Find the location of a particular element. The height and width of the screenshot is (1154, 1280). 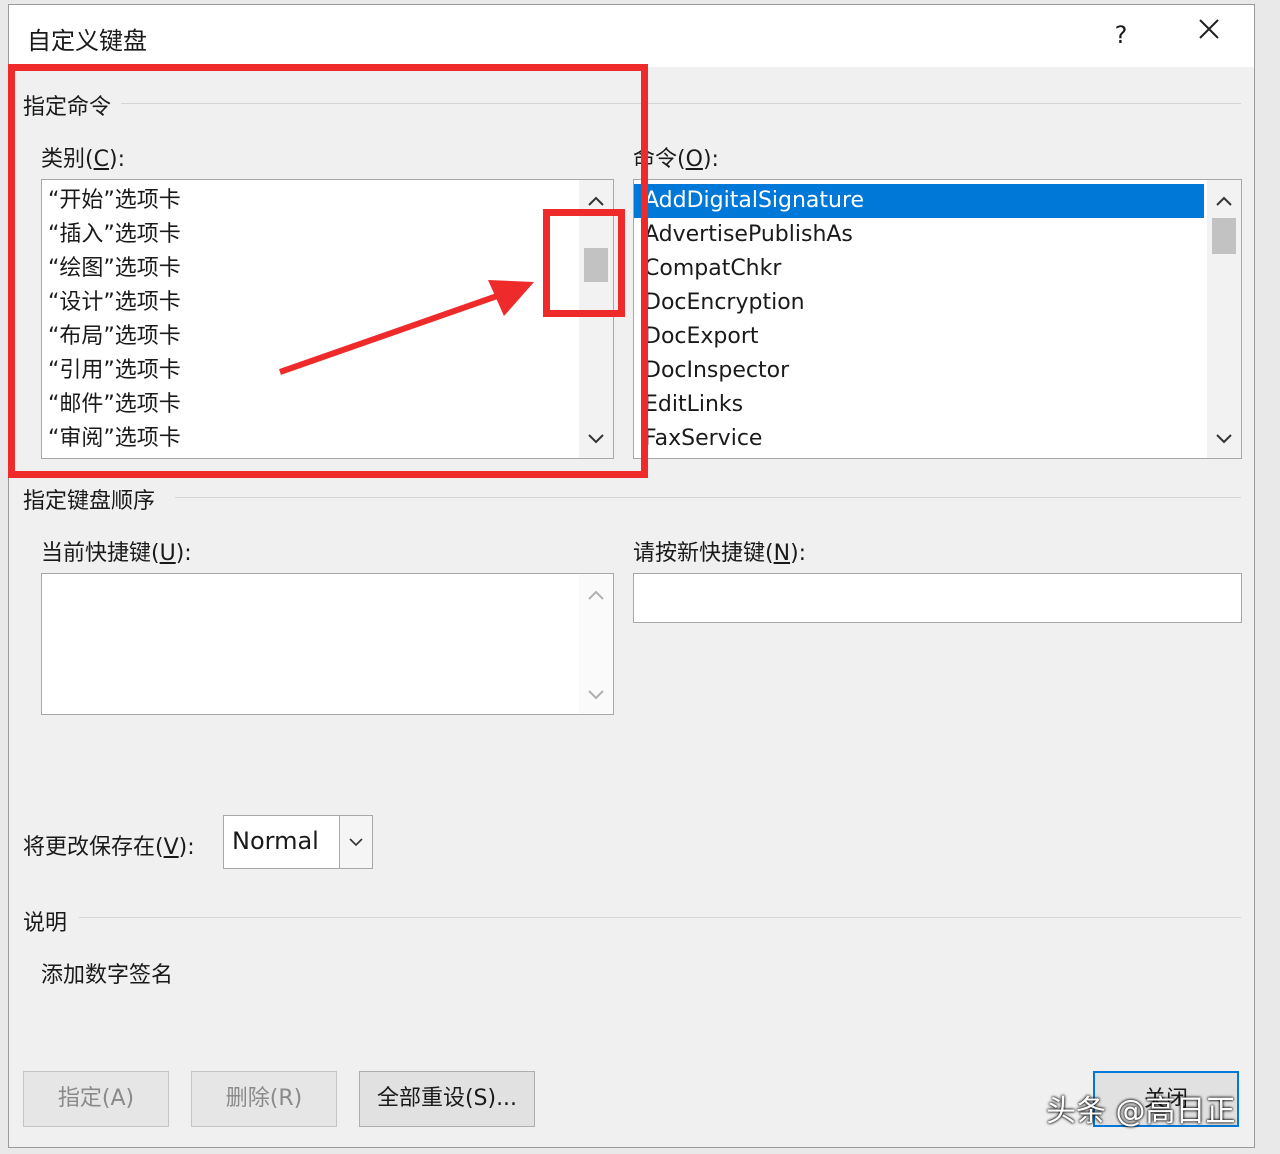

scroll-thumb is located at coordinates (1224, 236).